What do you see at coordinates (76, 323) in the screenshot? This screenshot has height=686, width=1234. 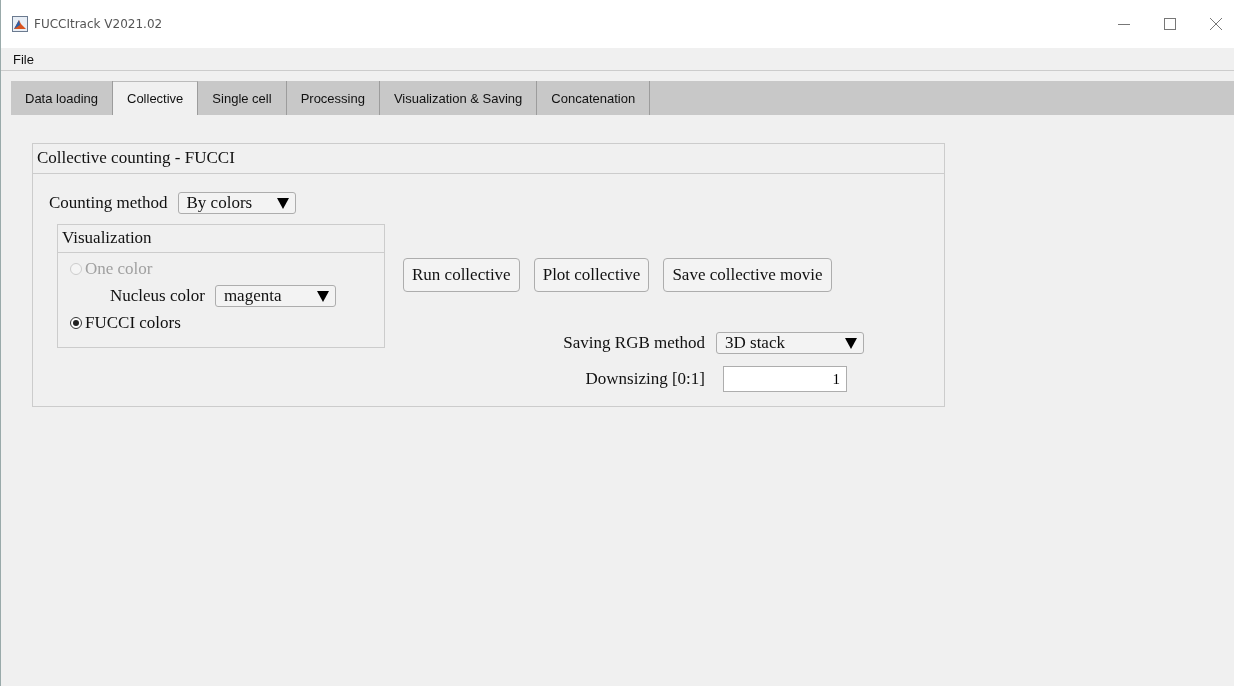 I see `radio-button` at bounding box center [76, 323].